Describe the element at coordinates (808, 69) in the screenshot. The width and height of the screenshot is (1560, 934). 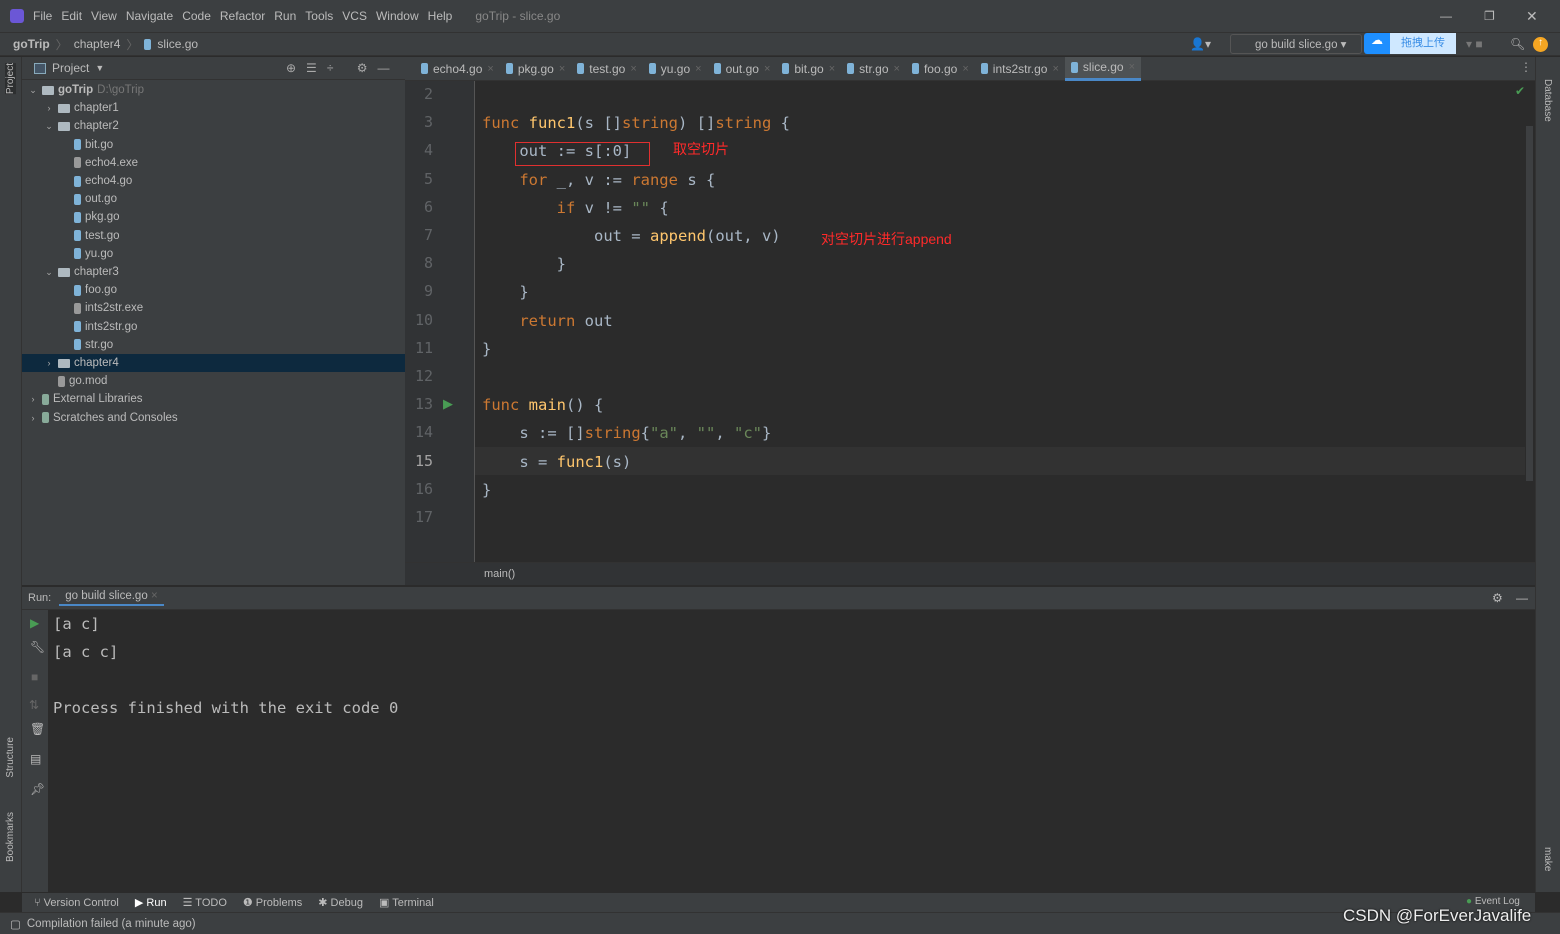
I see `tab-bit-go: bit.go ×` at that location.